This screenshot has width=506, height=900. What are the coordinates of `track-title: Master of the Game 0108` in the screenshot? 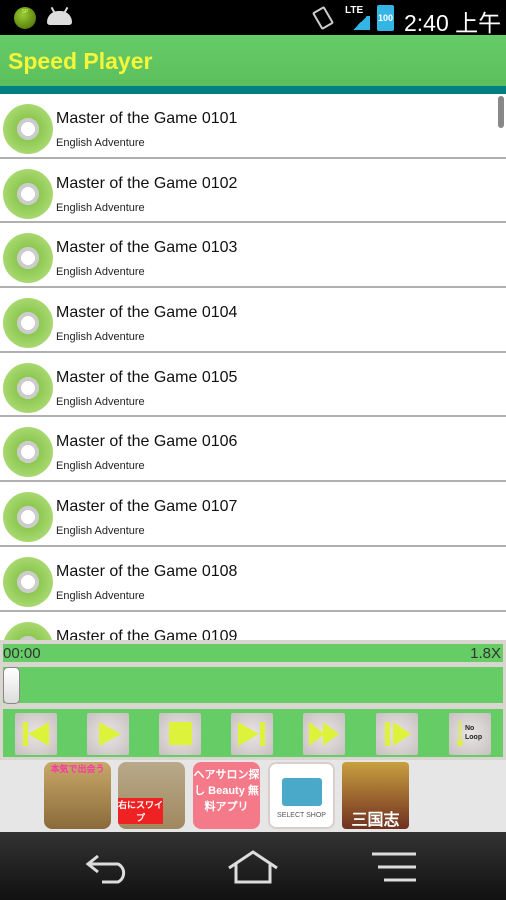 It's located at (147, 571).